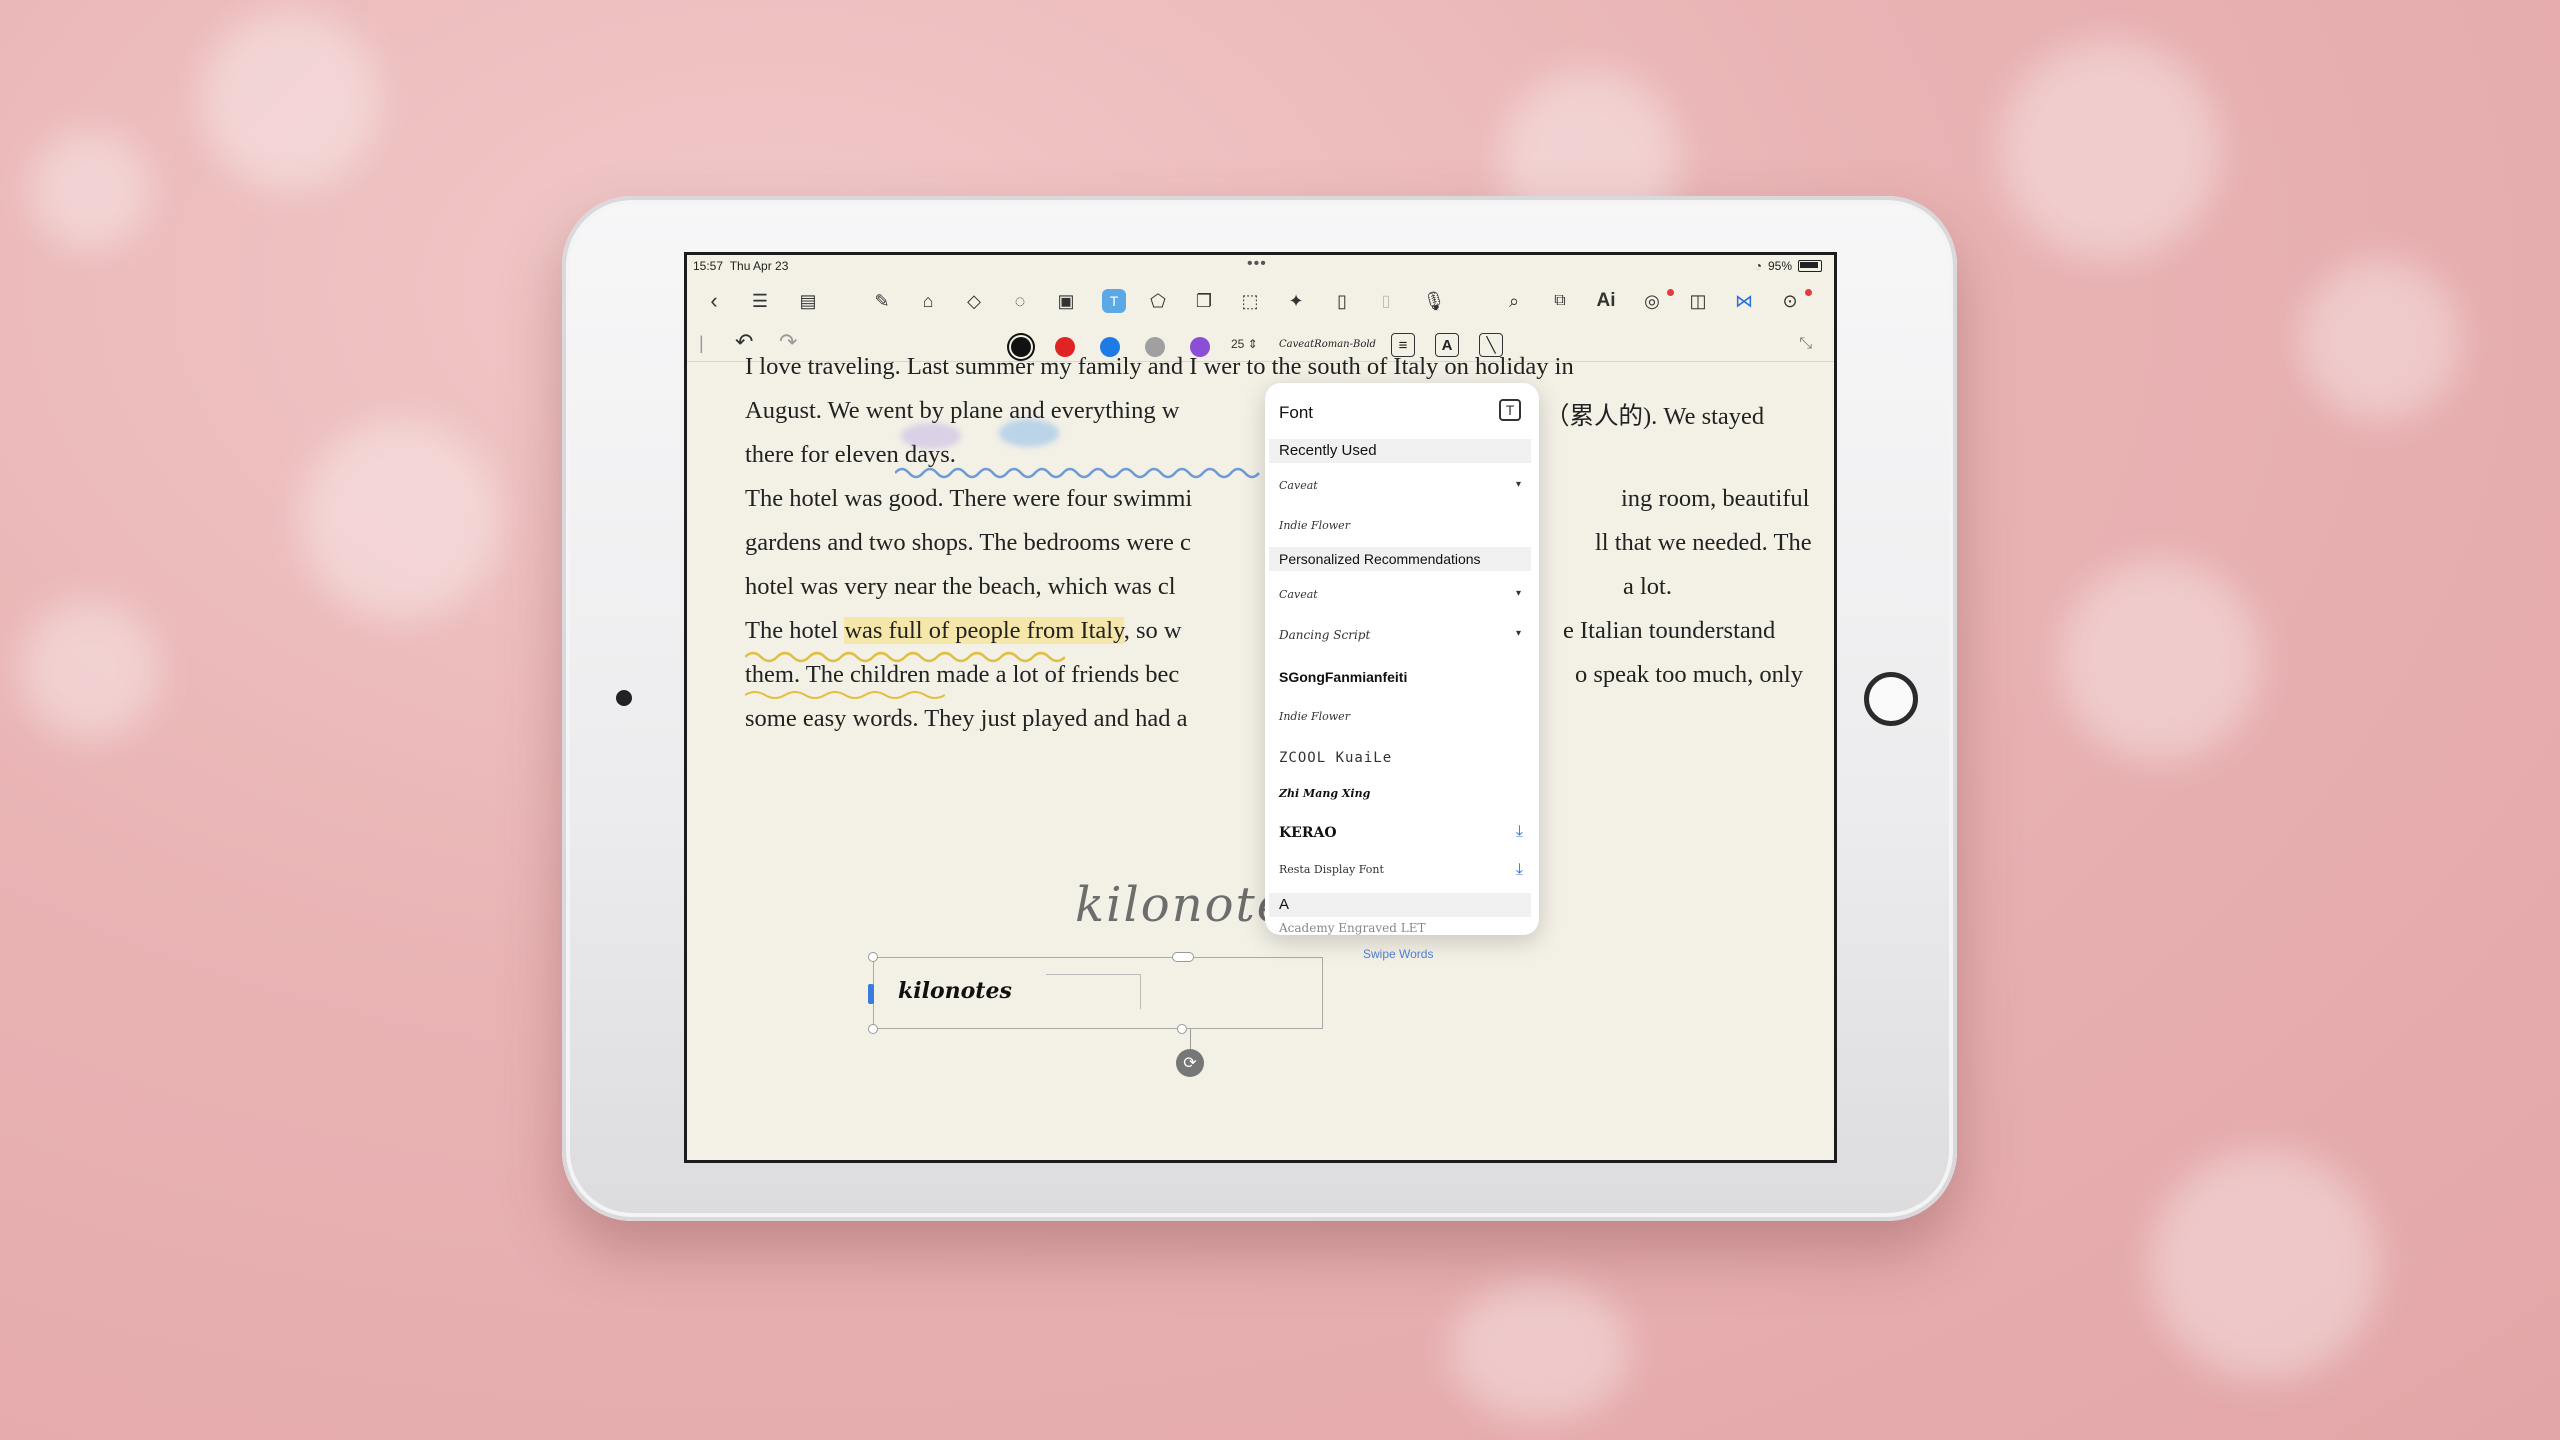  I want to click on add-font-icon: T, so click(1510, 410).